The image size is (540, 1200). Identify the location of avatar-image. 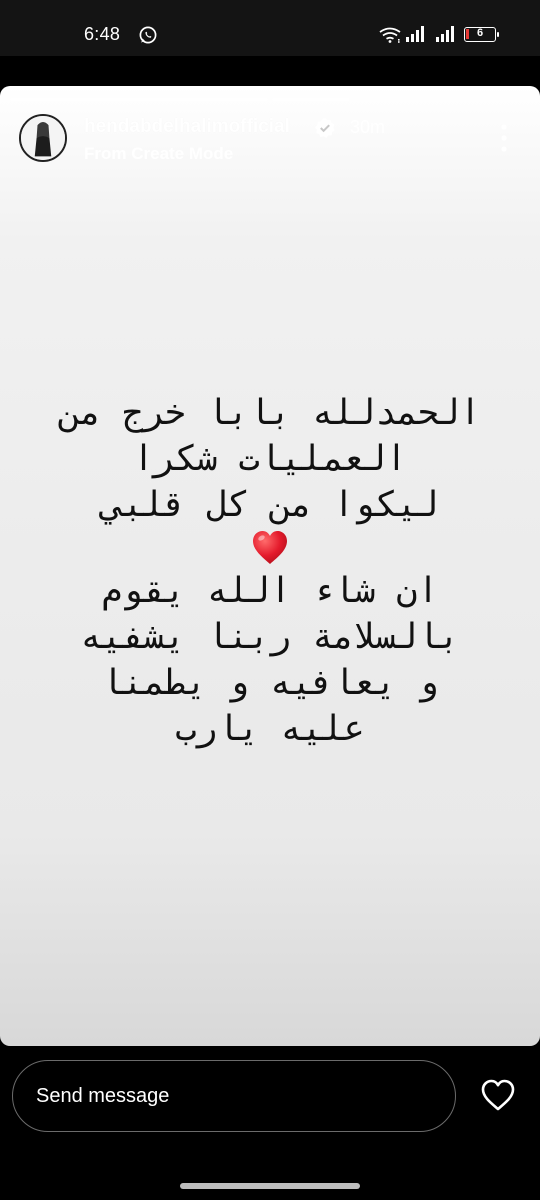
(43, 138).